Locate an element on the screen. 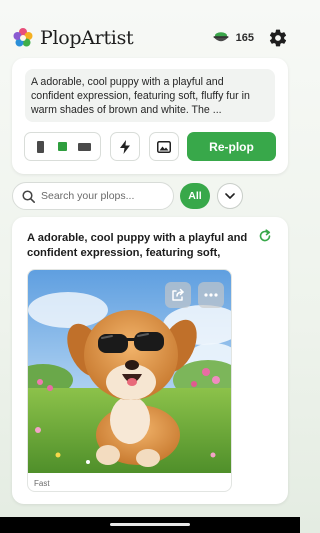  image-icon is located at coordinates (164, 146).